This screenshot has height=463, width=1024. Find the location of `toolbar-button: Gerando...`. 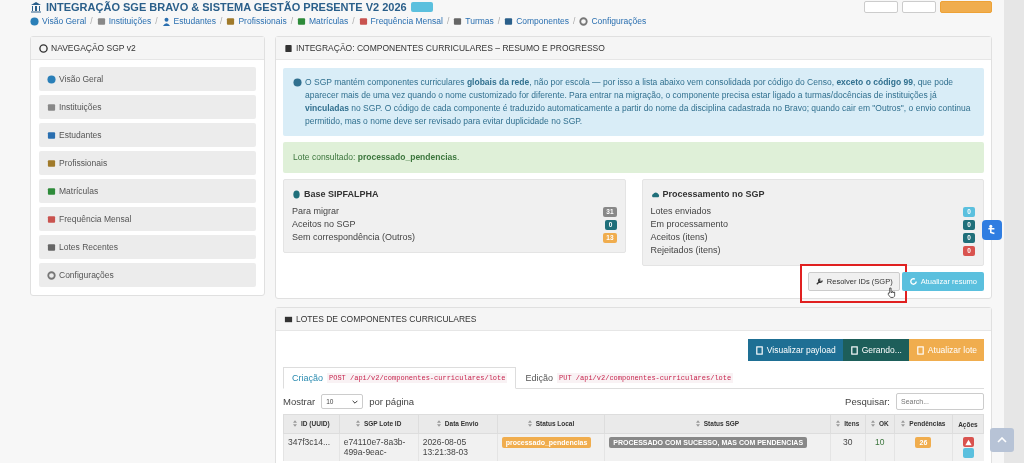

toolbar-button: Gerando... is located at coordinates (875, 350).